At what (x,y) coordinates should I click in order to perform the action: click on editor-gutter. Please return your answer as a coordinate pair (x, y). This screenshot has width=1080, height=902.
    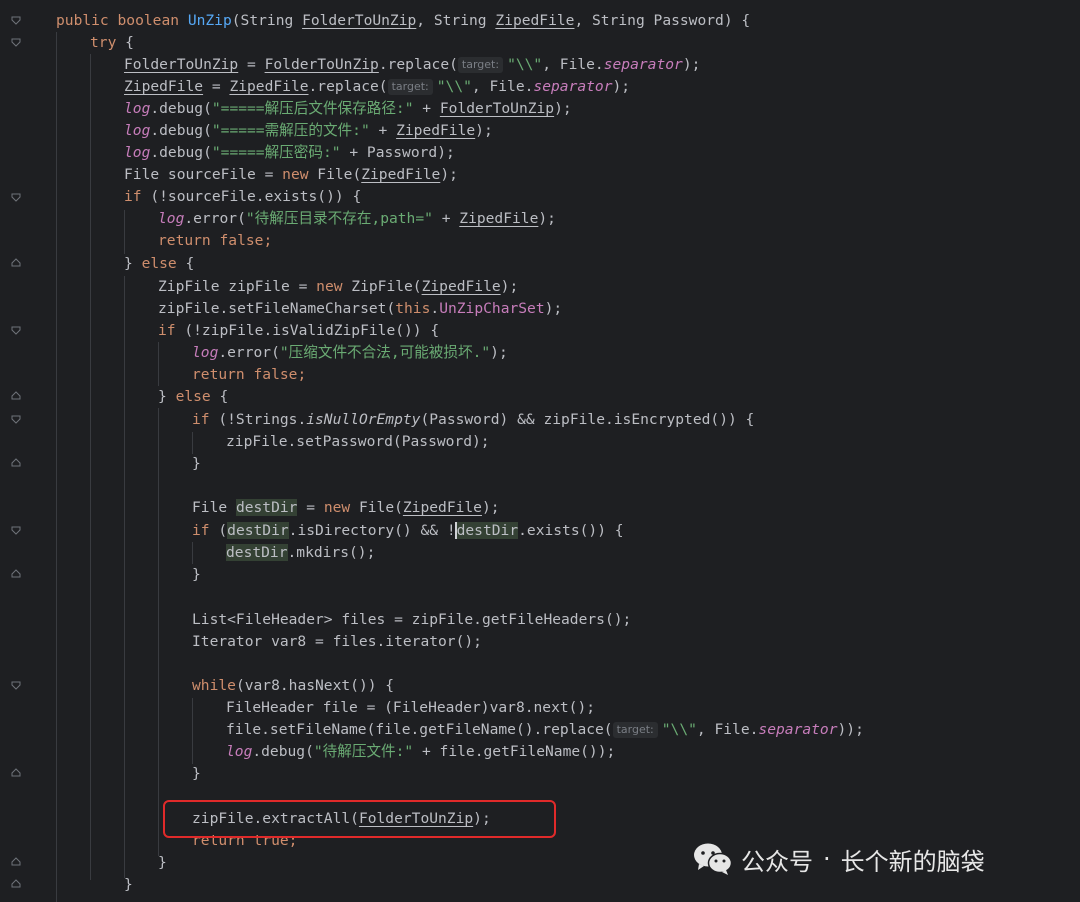
    Looking at the image, I should click on (17, 451).